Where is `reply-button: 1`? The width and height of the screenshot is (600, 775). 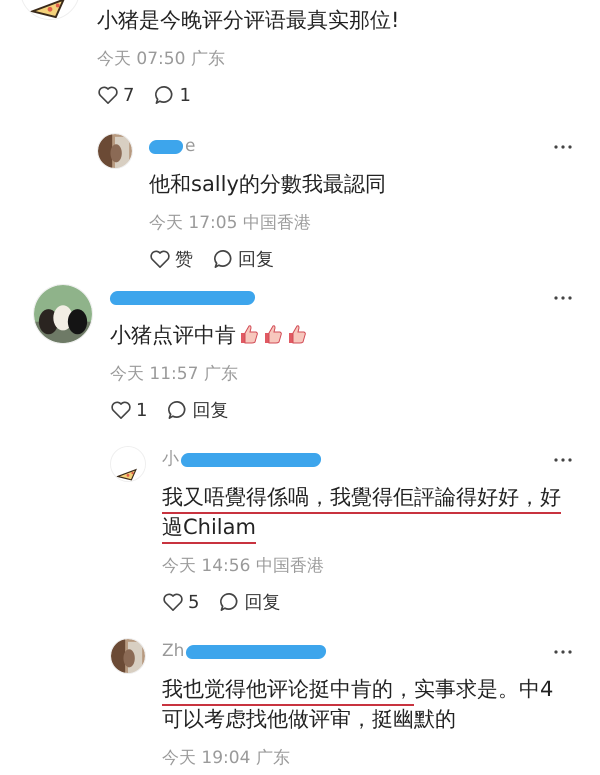 reply-button: 1 is located at coordinates (172, 95).